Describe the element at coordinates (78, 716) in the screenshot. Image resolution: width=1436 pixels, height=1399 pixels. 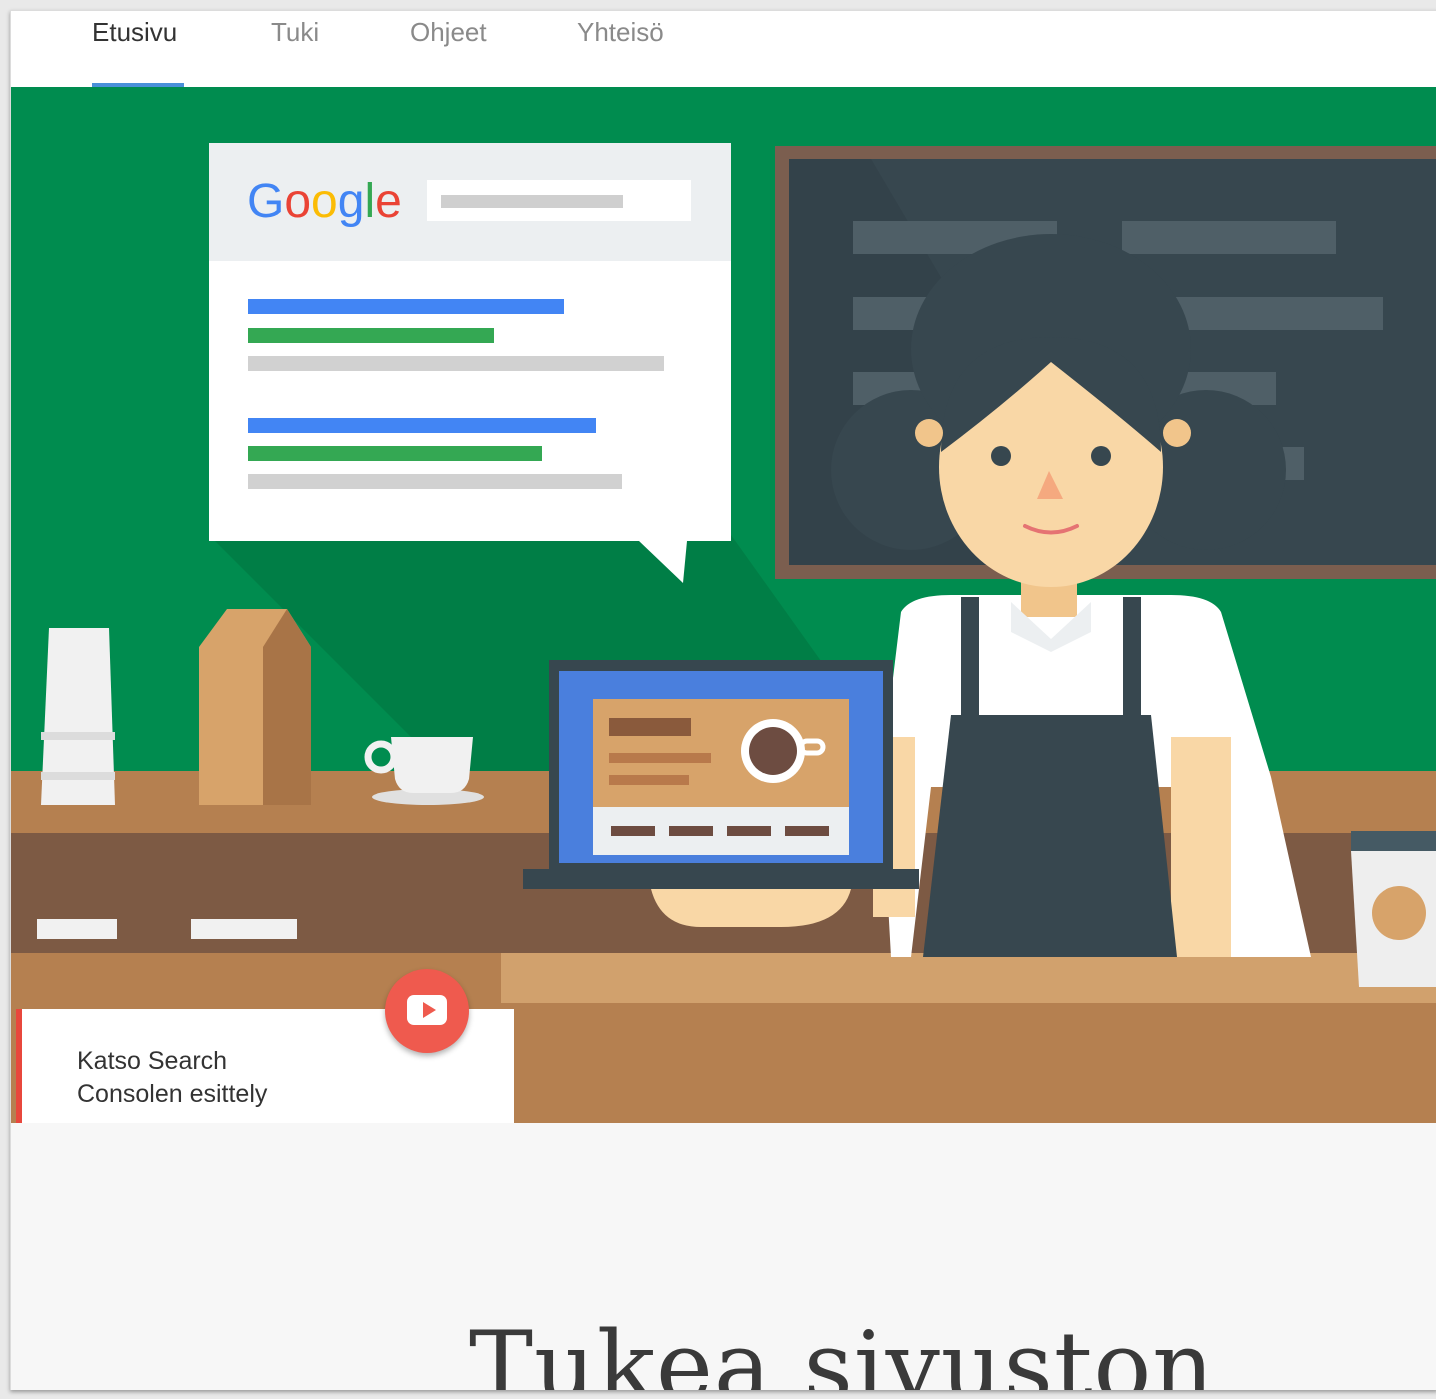
I see `paper-cups-stack` at that location.